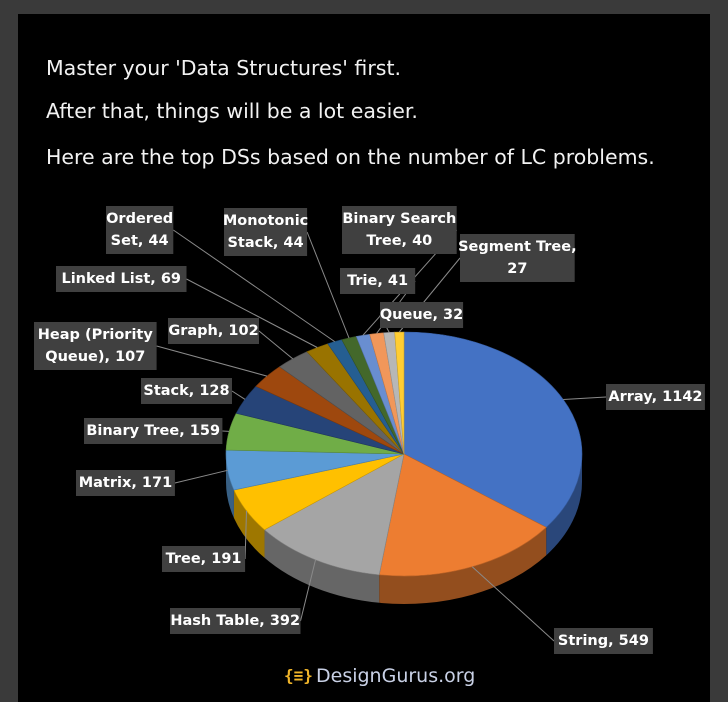  I want to click on brand-footer: {≡} DesignGurus.org, so click(379, 676).